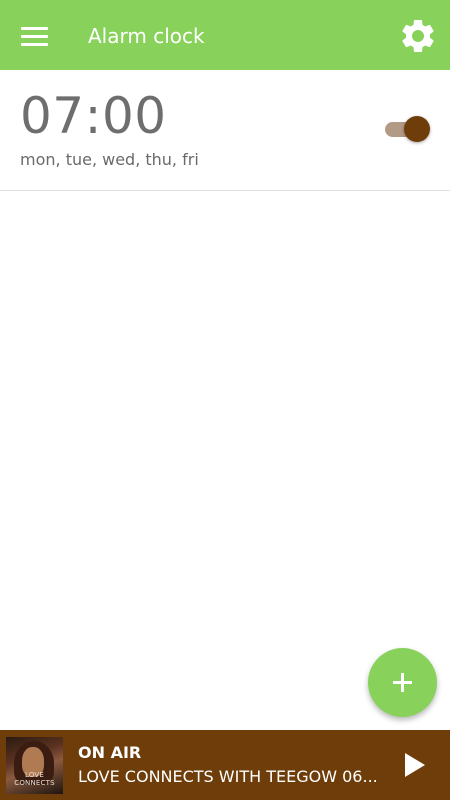 The width and height of the screenshot is (450, 800). Describe the element at coordinates (402, 682) in the screenshot. I see `add-alarm-button` at that location.